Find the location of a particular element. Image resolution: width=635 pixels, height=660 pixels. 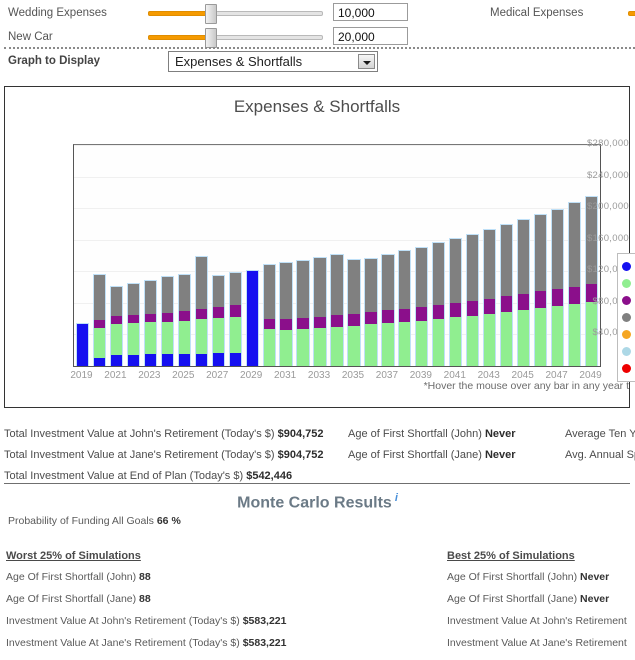

summary-row-value: Never is located at coordinates (500, 455).